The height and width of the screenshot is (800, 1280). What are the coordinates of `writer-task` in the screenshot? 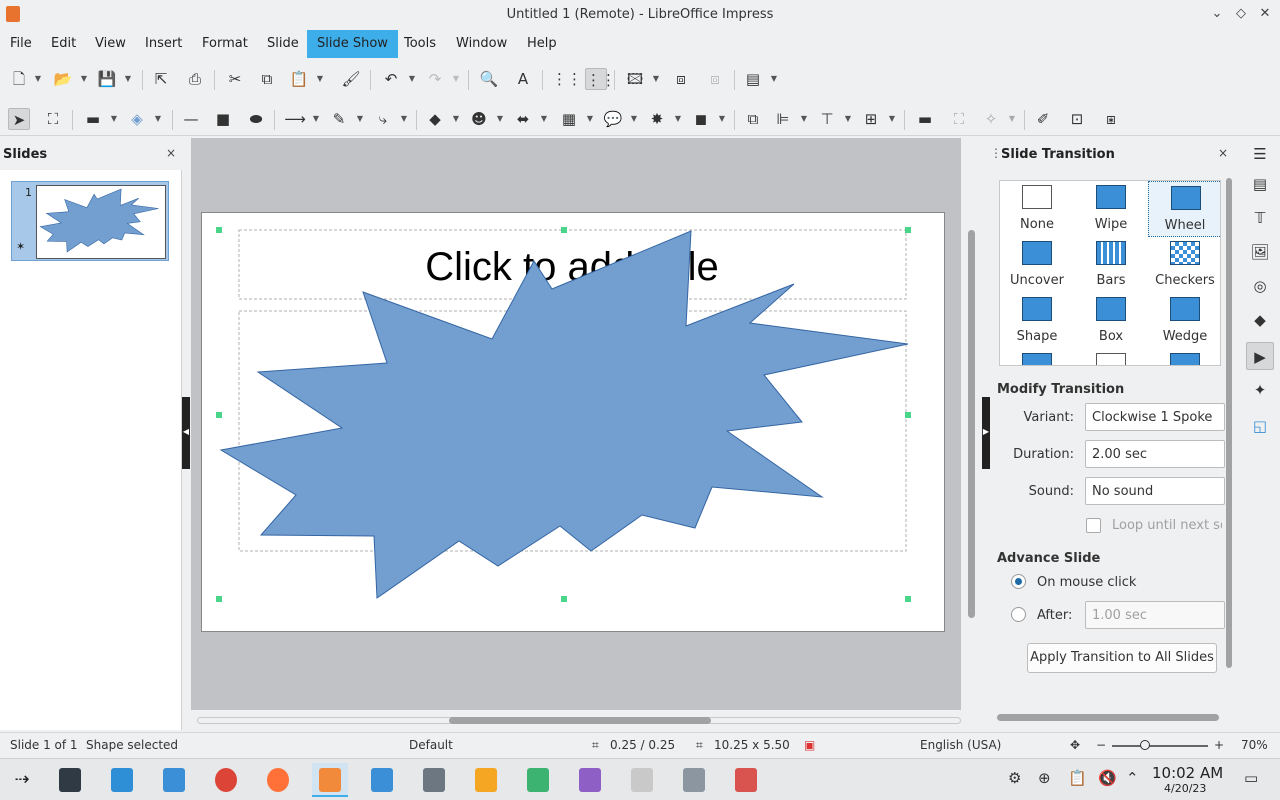 It's located at (382, 780).